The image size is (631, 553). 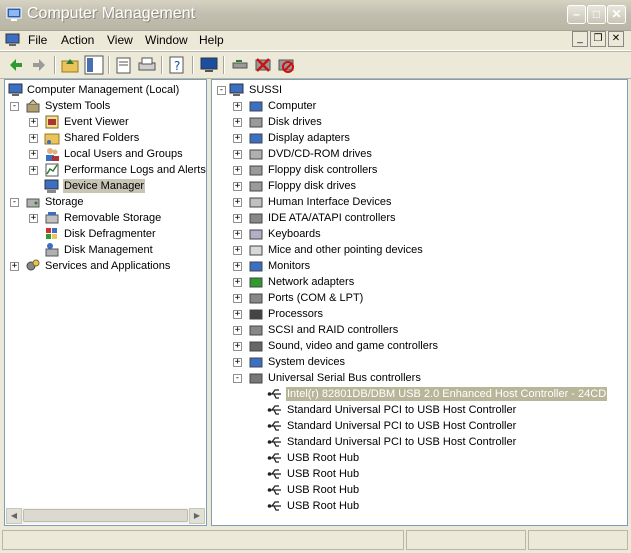 What do you see at coordinates (113, 218) in the screenshot?
I see `tree-item-label: Removable Storage` at bounding box center [113, 218].